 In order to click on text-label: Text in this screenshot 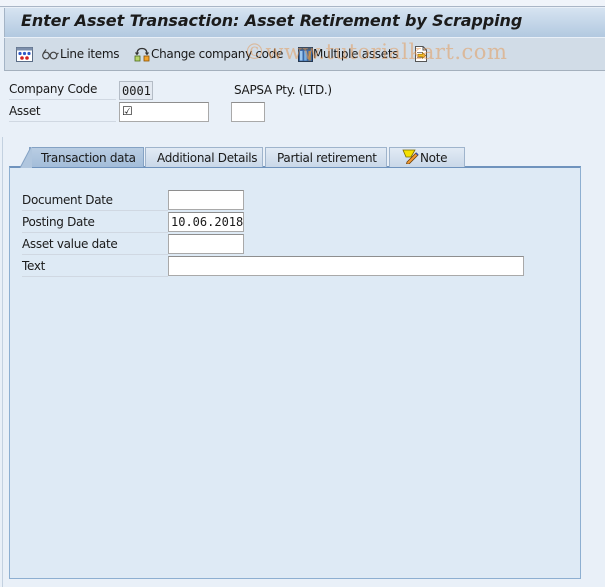, I will do `click(95, 268)`.